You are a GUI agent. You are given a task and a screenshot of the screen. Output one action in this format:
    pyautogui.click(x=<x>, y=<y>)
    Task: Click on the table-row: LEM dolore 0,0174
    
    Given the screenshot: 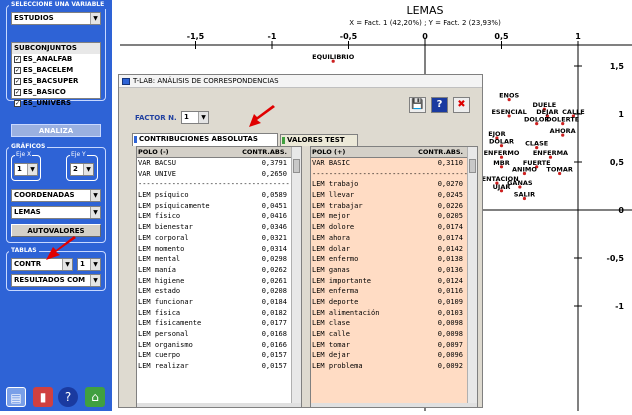 What is the action you would take?
    pyautogui.click(x=394, y=227)
    